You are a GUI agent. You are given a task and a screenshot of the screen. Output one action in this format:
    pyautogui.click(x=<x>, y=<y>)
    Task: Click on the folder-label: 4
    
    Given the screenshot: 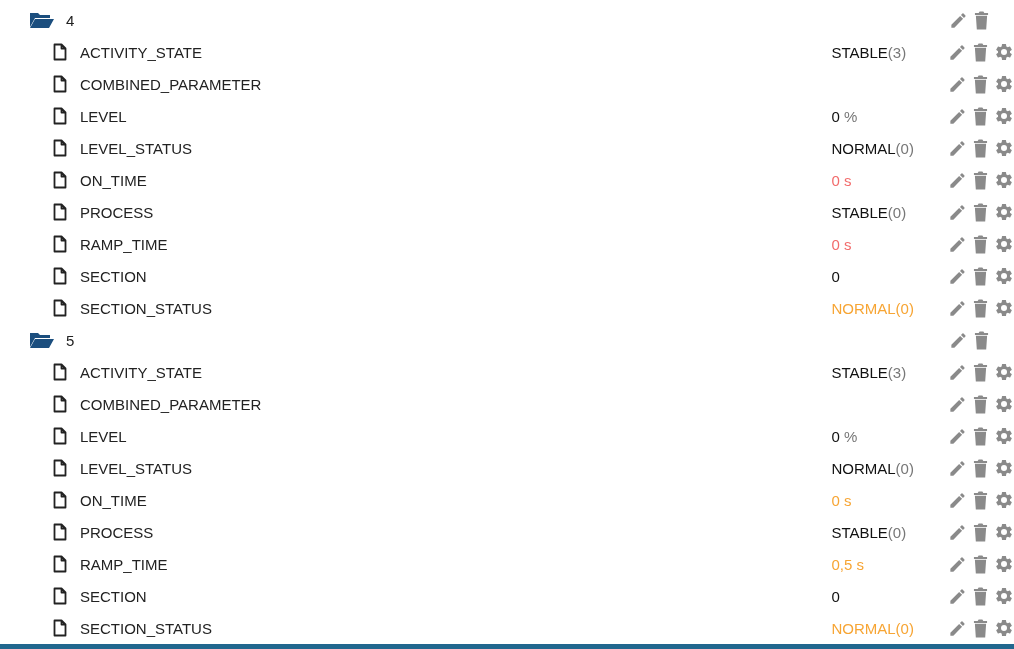 What is the action you would take?
    pyautogui.click(x=70, y=20)
    